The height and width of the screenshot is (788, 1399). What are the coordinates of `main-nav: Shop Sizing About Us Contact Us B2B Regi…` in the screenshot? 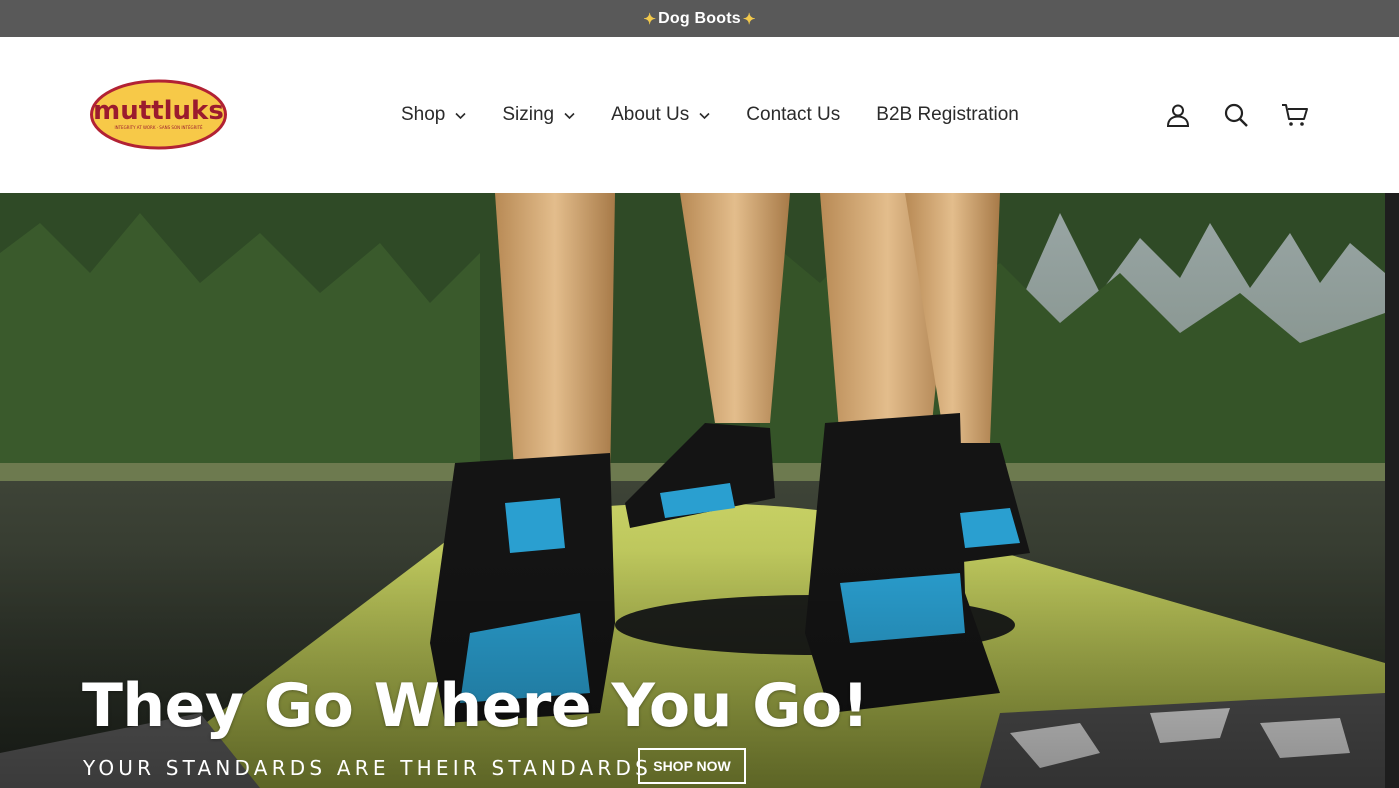 It's located at (710, 115).